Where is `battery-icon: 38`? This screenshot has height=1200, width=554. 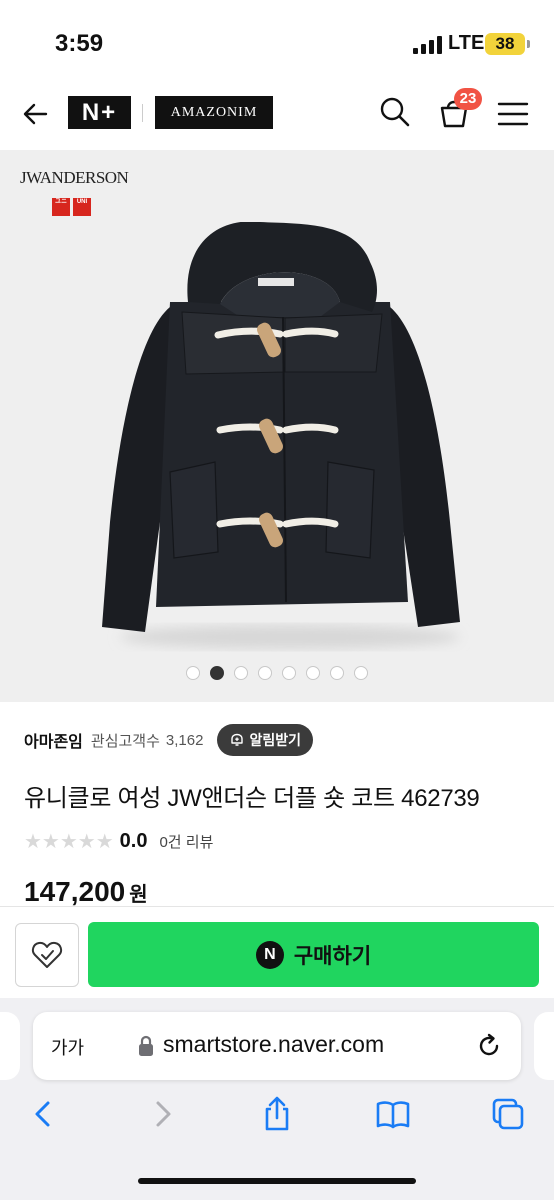
battery-icon: 38 is located at coordinates (505, 44).